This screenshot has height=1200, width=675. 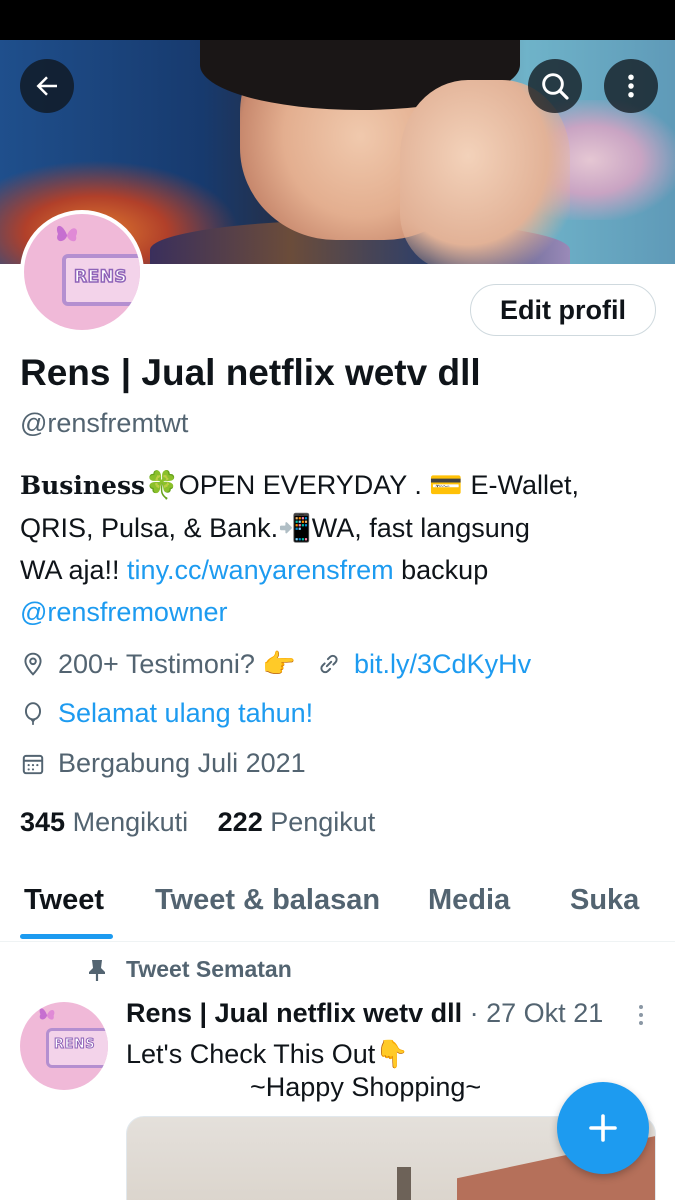 I want to click on more-options-button, so click(x=631, y=86).